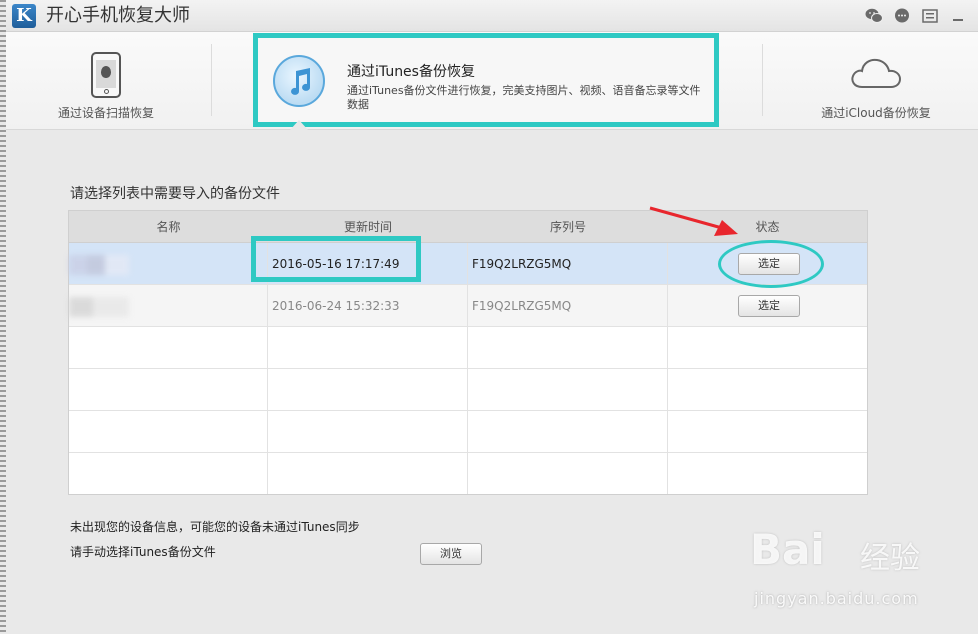 The height and width of the screenshot is (634, 978). Describe the element at coordinates (876, 73) in the screenshot. I see `cloud-icon` at that location.